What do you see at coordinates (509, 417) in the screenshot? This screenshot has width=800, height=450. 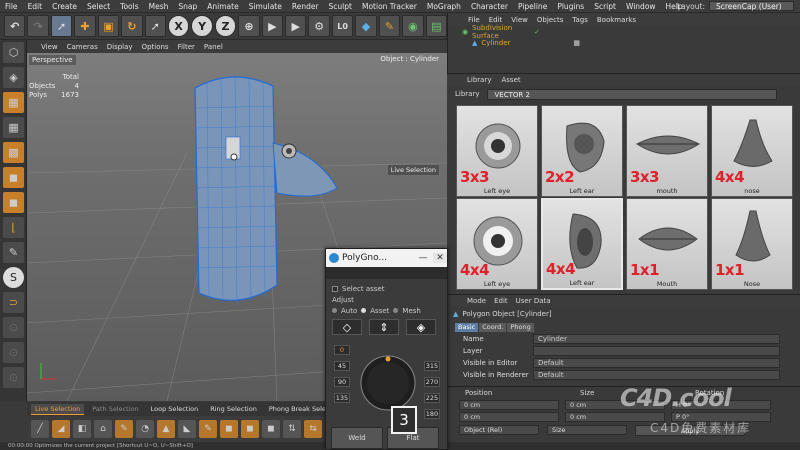 I see `pos-y-field: 0 cm` at bounding box center [509, 417].